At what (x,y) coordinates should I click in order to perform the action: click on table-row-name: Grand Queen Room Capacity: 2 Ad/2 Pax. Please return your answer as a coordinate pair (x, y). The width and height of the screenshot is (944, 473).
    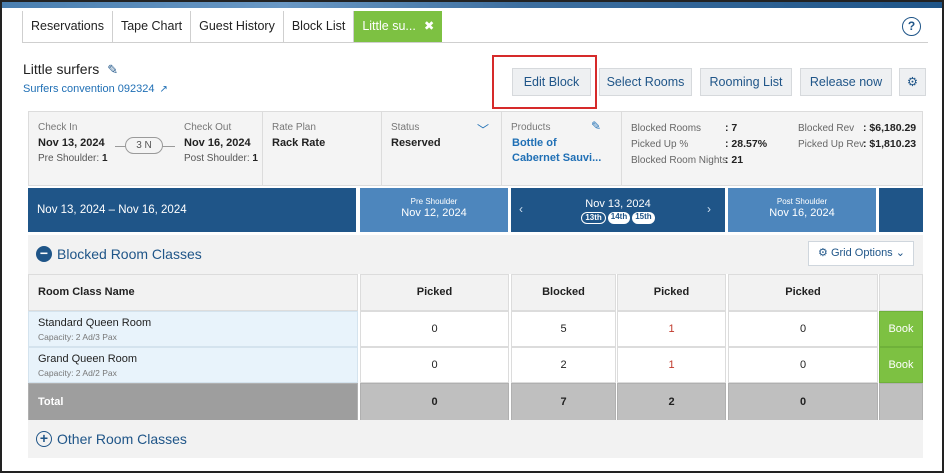
    Looking at the image, I should click on (193, 365).